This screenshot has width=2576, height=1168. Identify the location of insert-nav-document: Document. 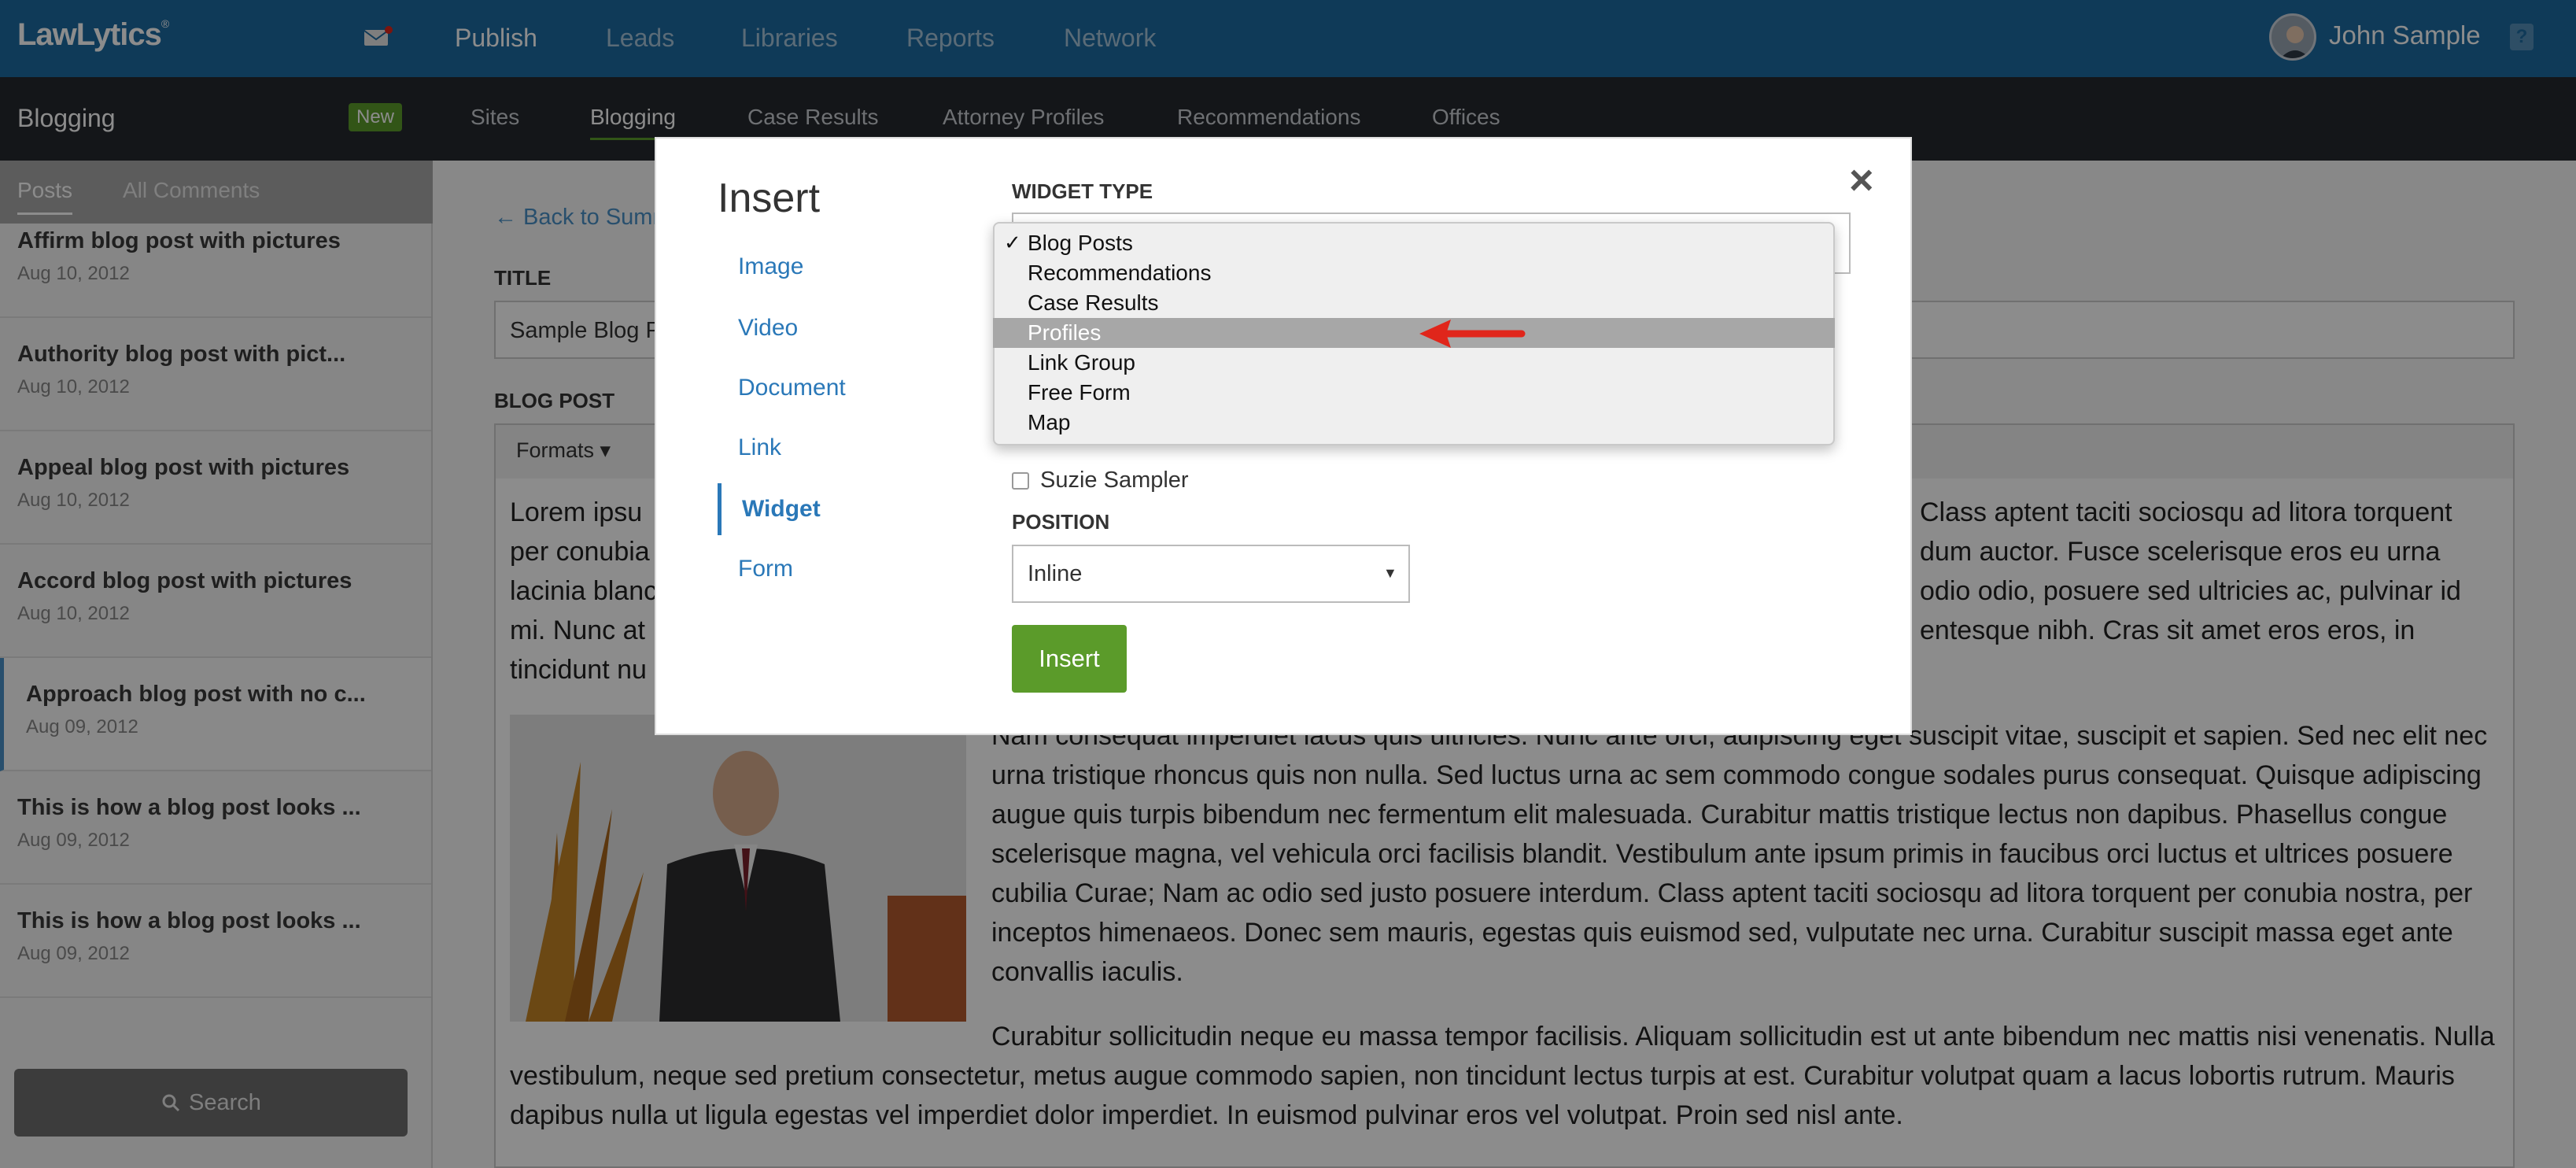
(792, 388).